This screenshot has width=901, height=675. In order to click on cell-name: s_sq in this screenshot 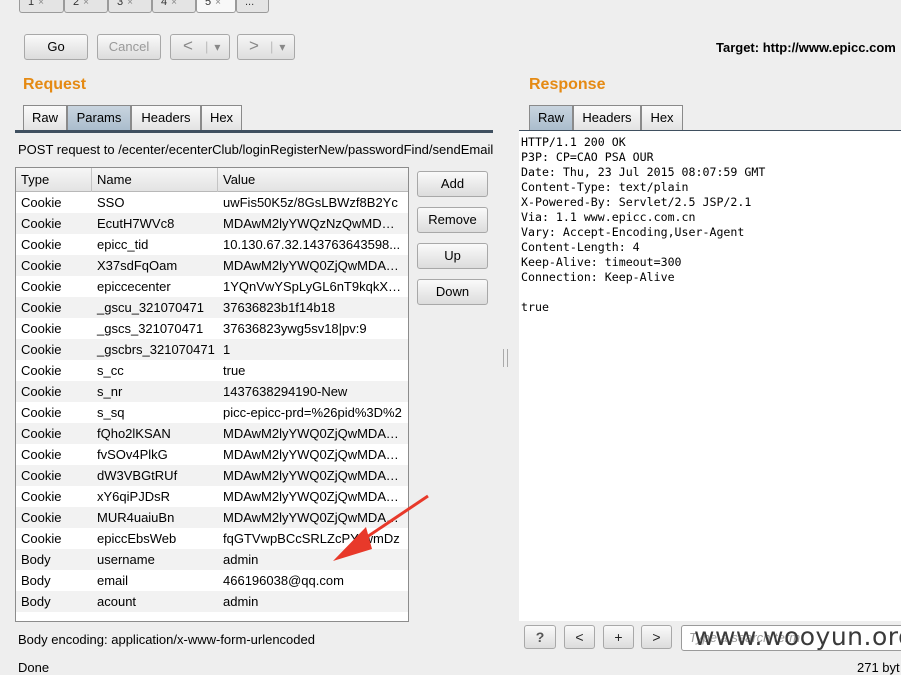, I will do `click(155, 412)`.